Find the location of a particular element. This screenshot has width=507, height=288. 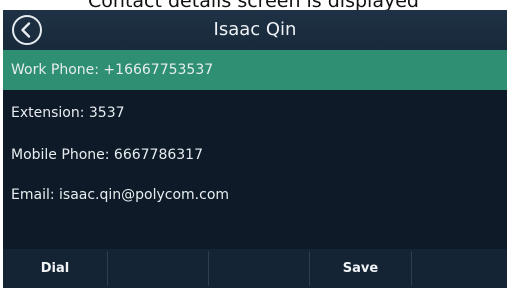

save-button: Save is located at coordinates (360, 268).